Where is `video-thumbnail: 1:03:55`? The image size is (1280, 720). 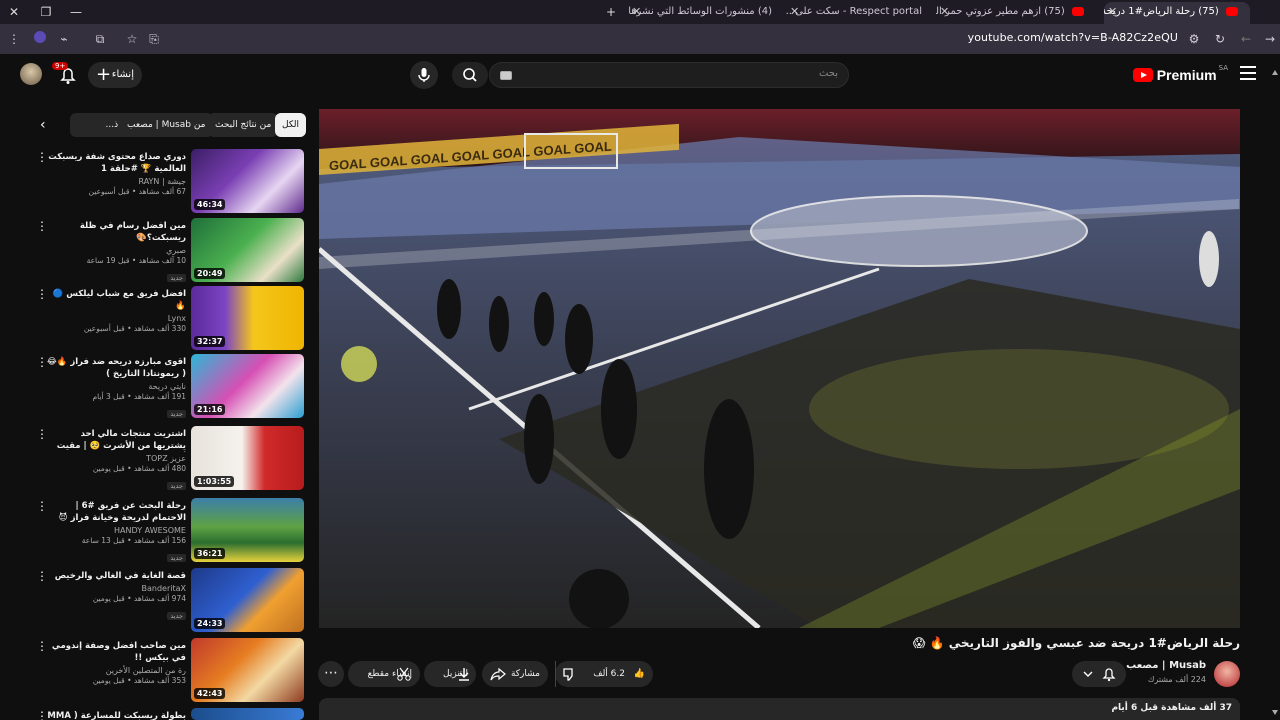
video-thumbnail: 1:03:55 is located at coordinates (247, 458).